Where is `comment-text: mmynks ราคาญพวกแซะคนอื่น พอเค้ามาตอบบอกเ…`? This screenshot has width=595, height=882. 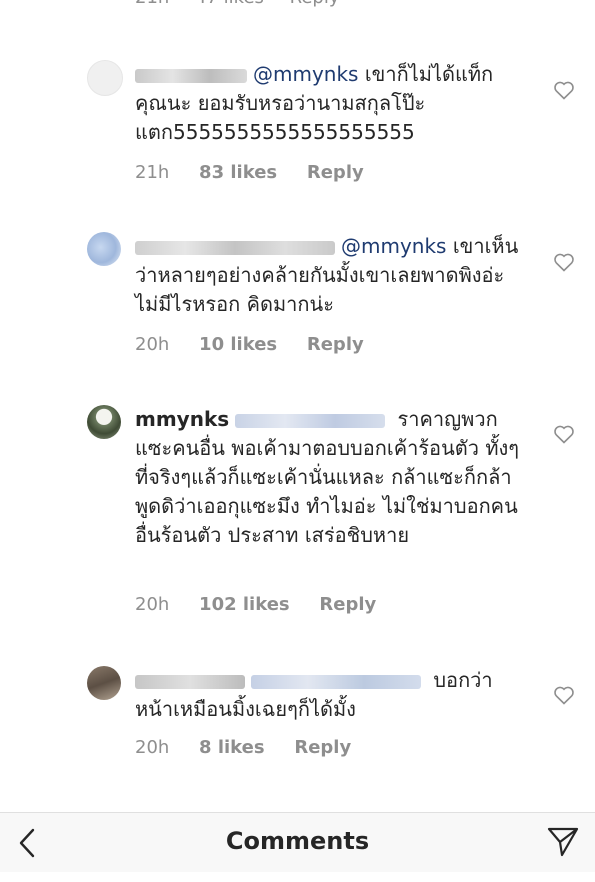 comment-text: mmynks ราคาญพวกแซะคนอื่น พอเค้ามาตอบบอกเ… is located at coordinates (330, 477).